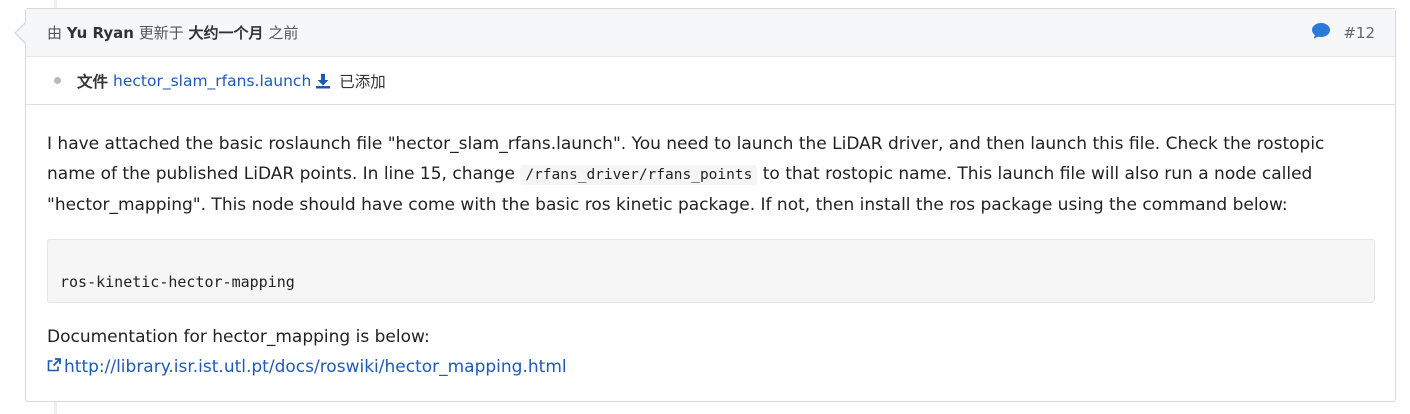 This screenshot has height=414, width=1410. I want to click on note-number-link: #12, so click(1359, 33).